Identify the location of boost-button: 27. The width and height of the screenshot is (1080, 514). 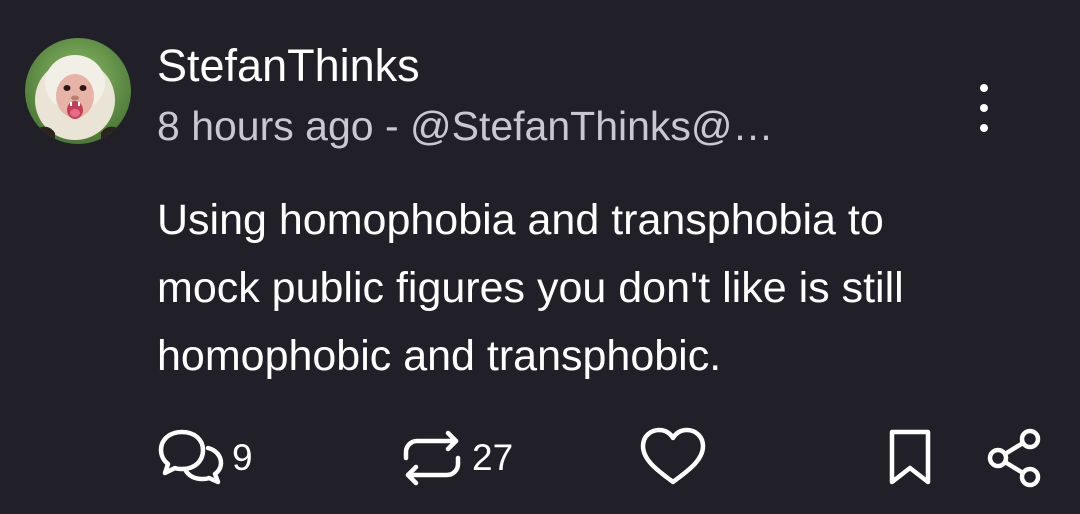
(455, 458).